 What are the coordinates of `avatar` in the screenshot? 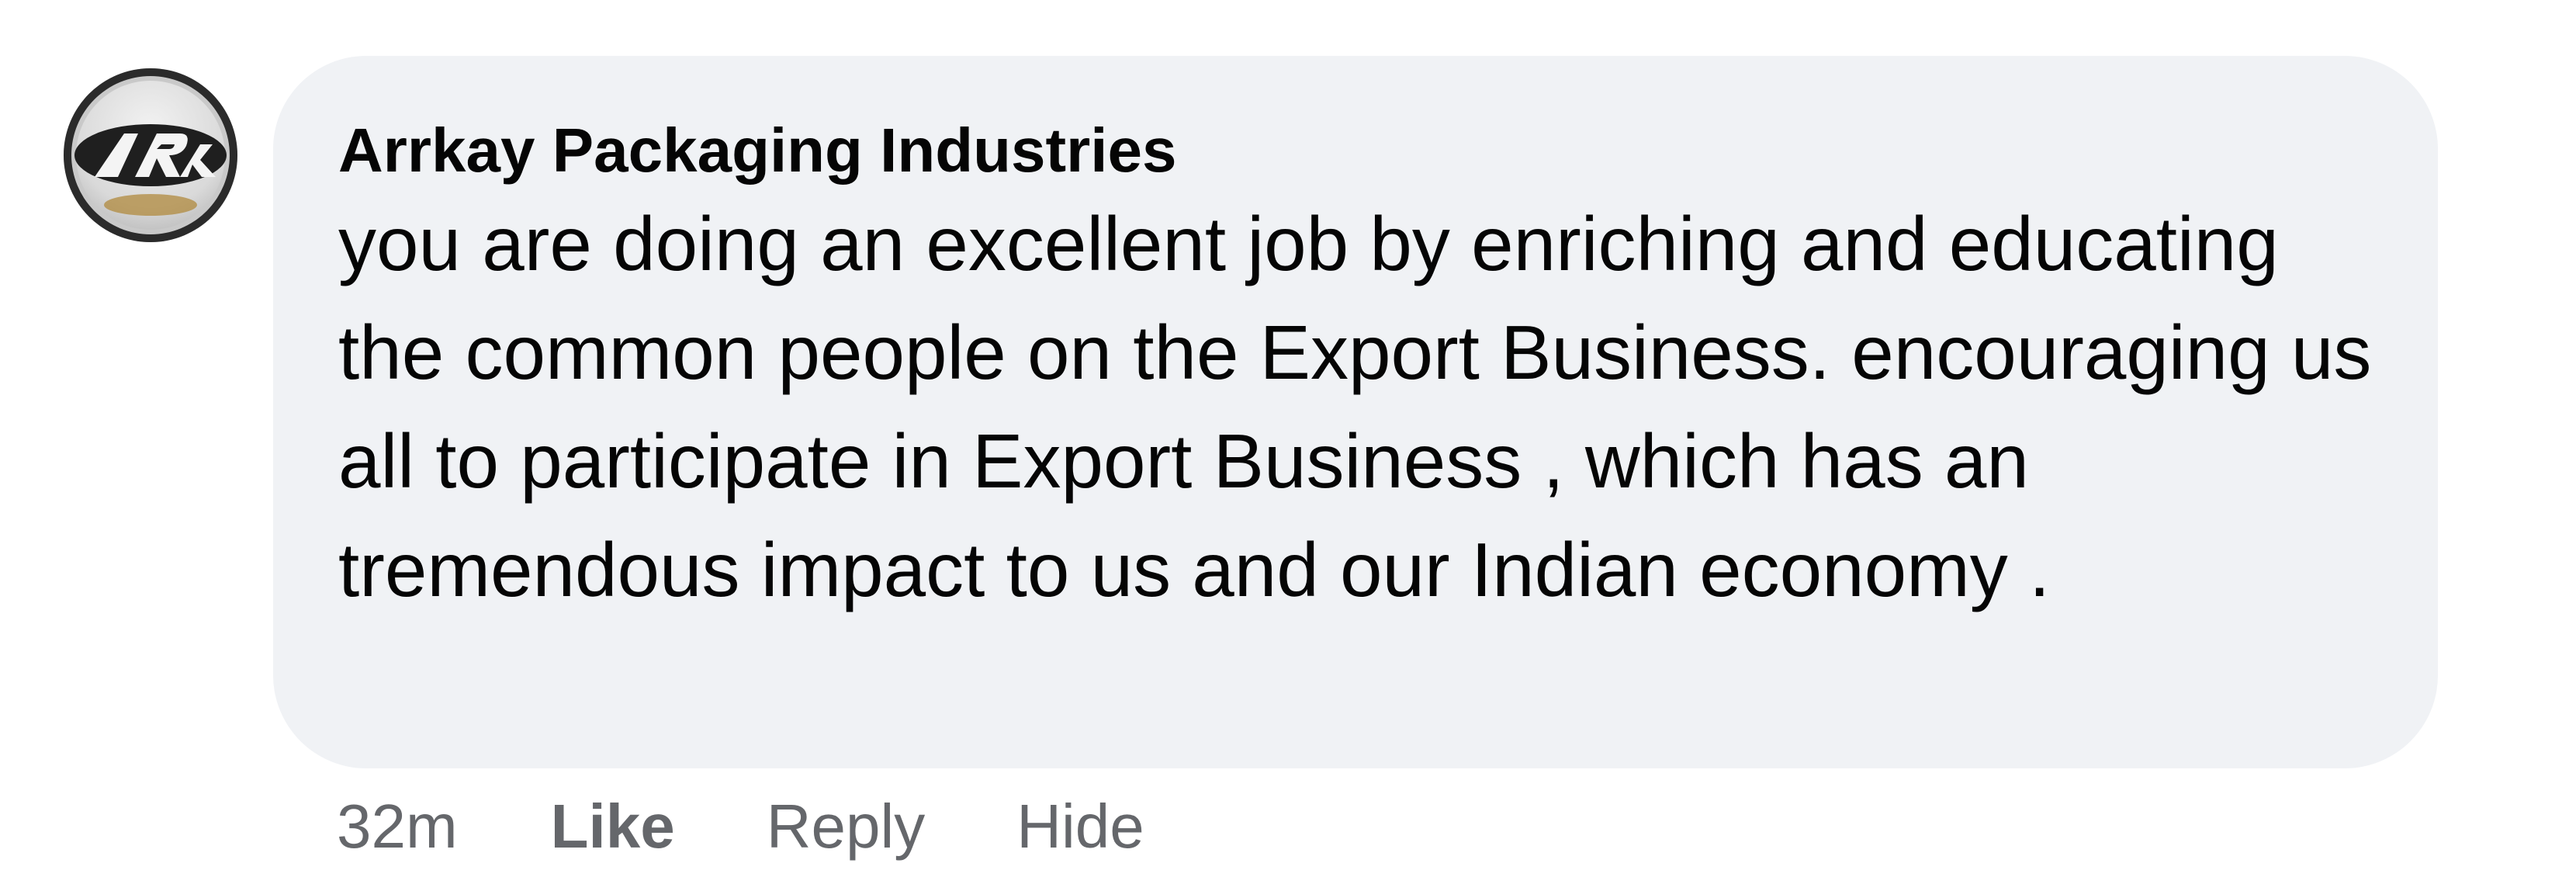 It's located at (150, 155).